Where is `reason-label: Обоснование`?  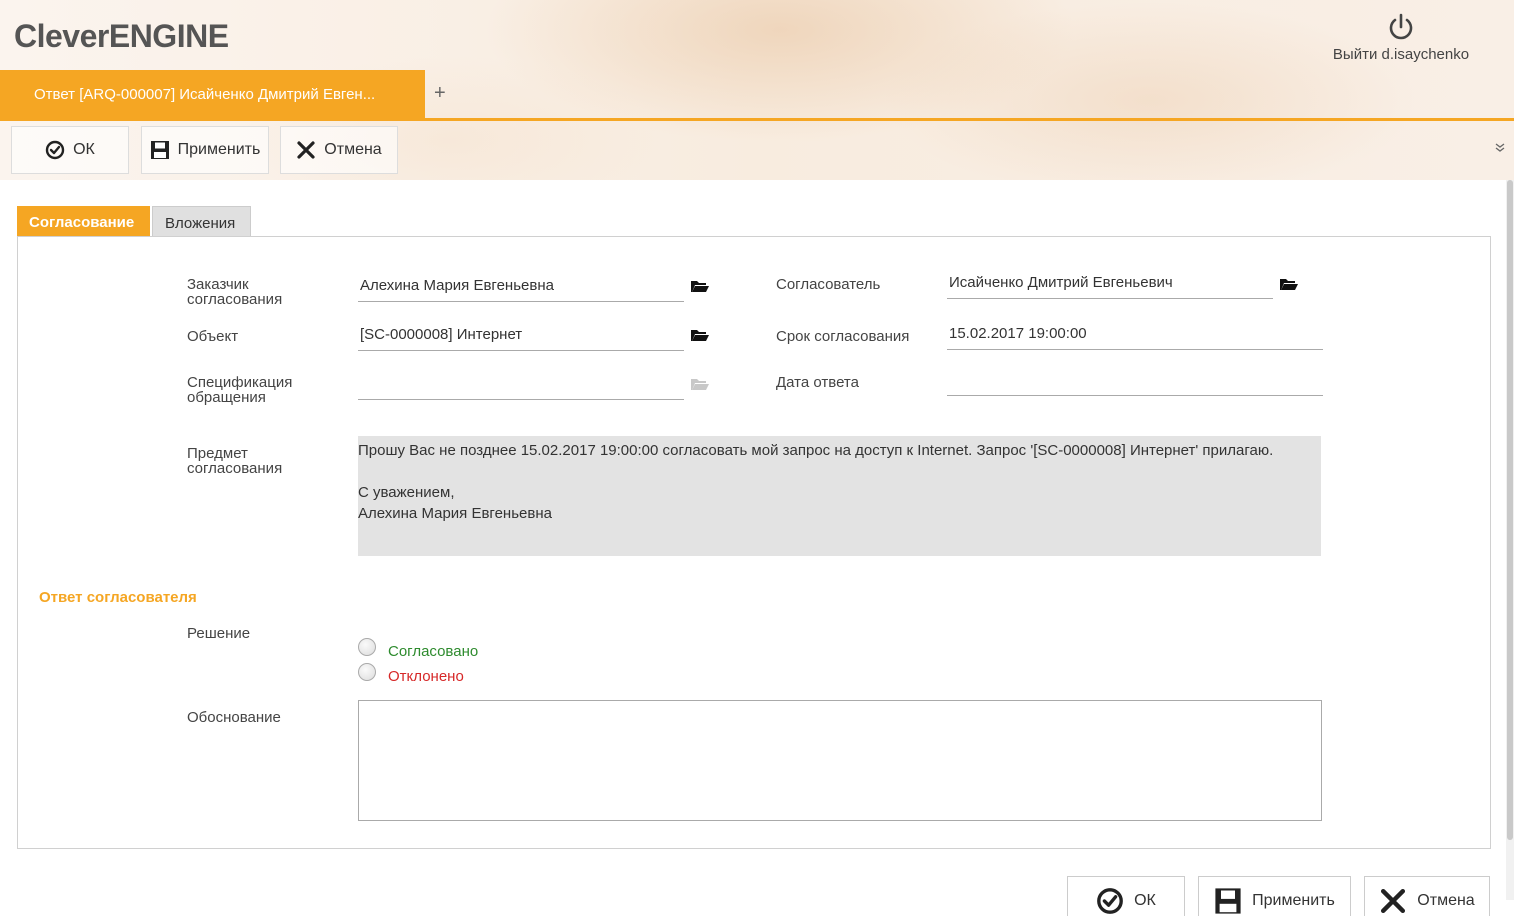
reason-label: Обоснование is located at coordinates (234, 717).